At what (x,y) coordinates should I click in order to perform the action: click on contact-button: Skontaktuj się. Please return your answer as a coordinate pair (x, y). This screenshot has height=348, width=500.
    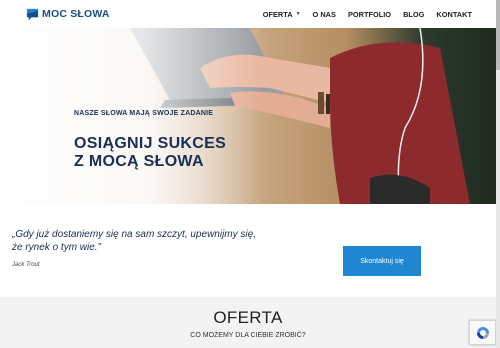
    Looking at the image, I should click on (382, 261).